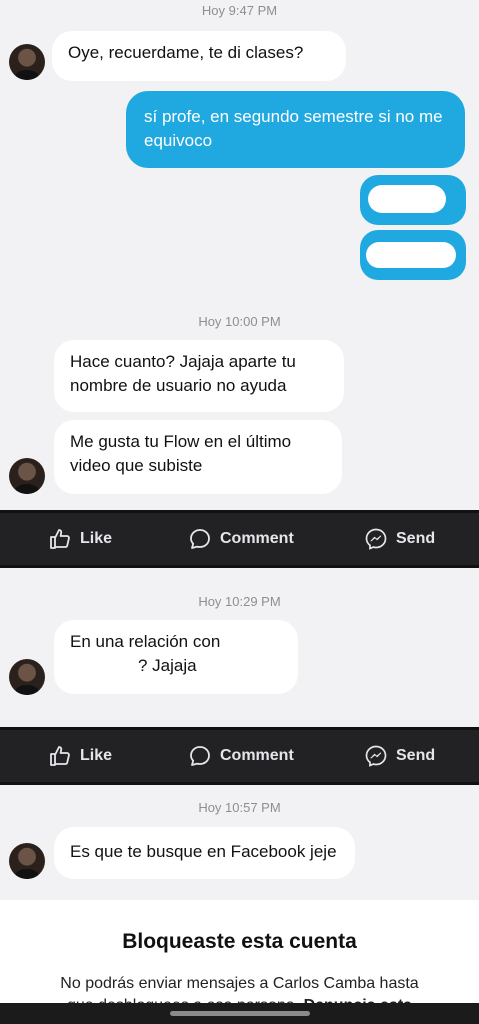 This screenshot has height=1024, width=479. What do you see at coordinates (145, 641) in the screenshot?
I see `message-line: En una relación con` at bounding box center [145, 641].